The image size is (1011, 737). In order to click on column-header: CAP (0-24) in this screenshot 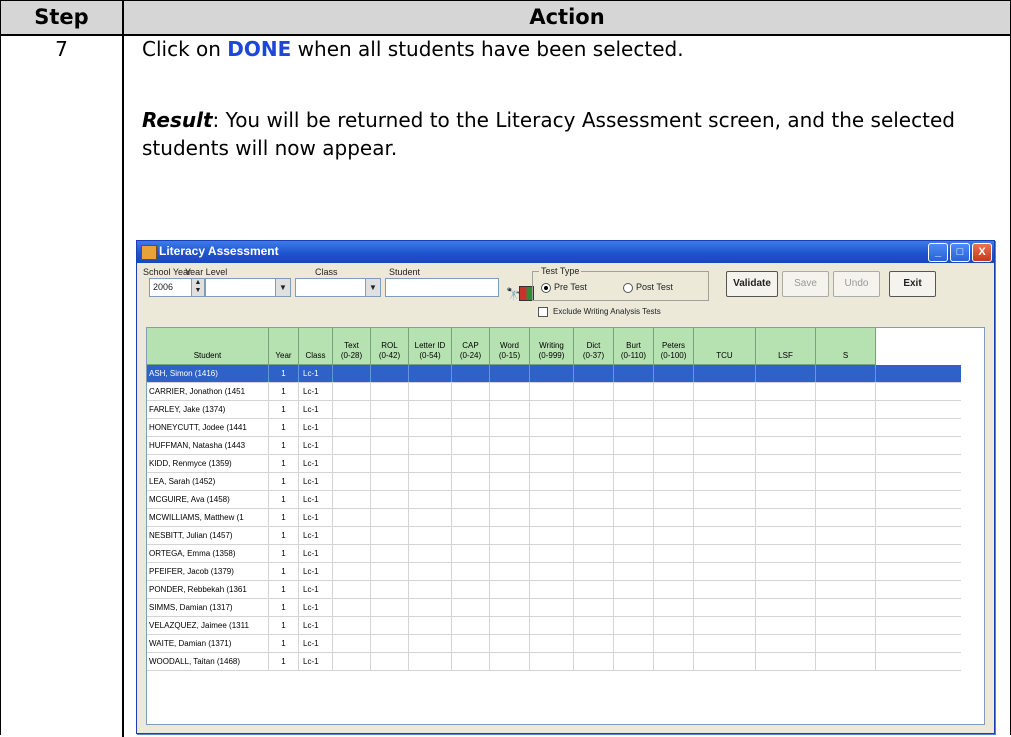, I will do `click(471, 346)`.